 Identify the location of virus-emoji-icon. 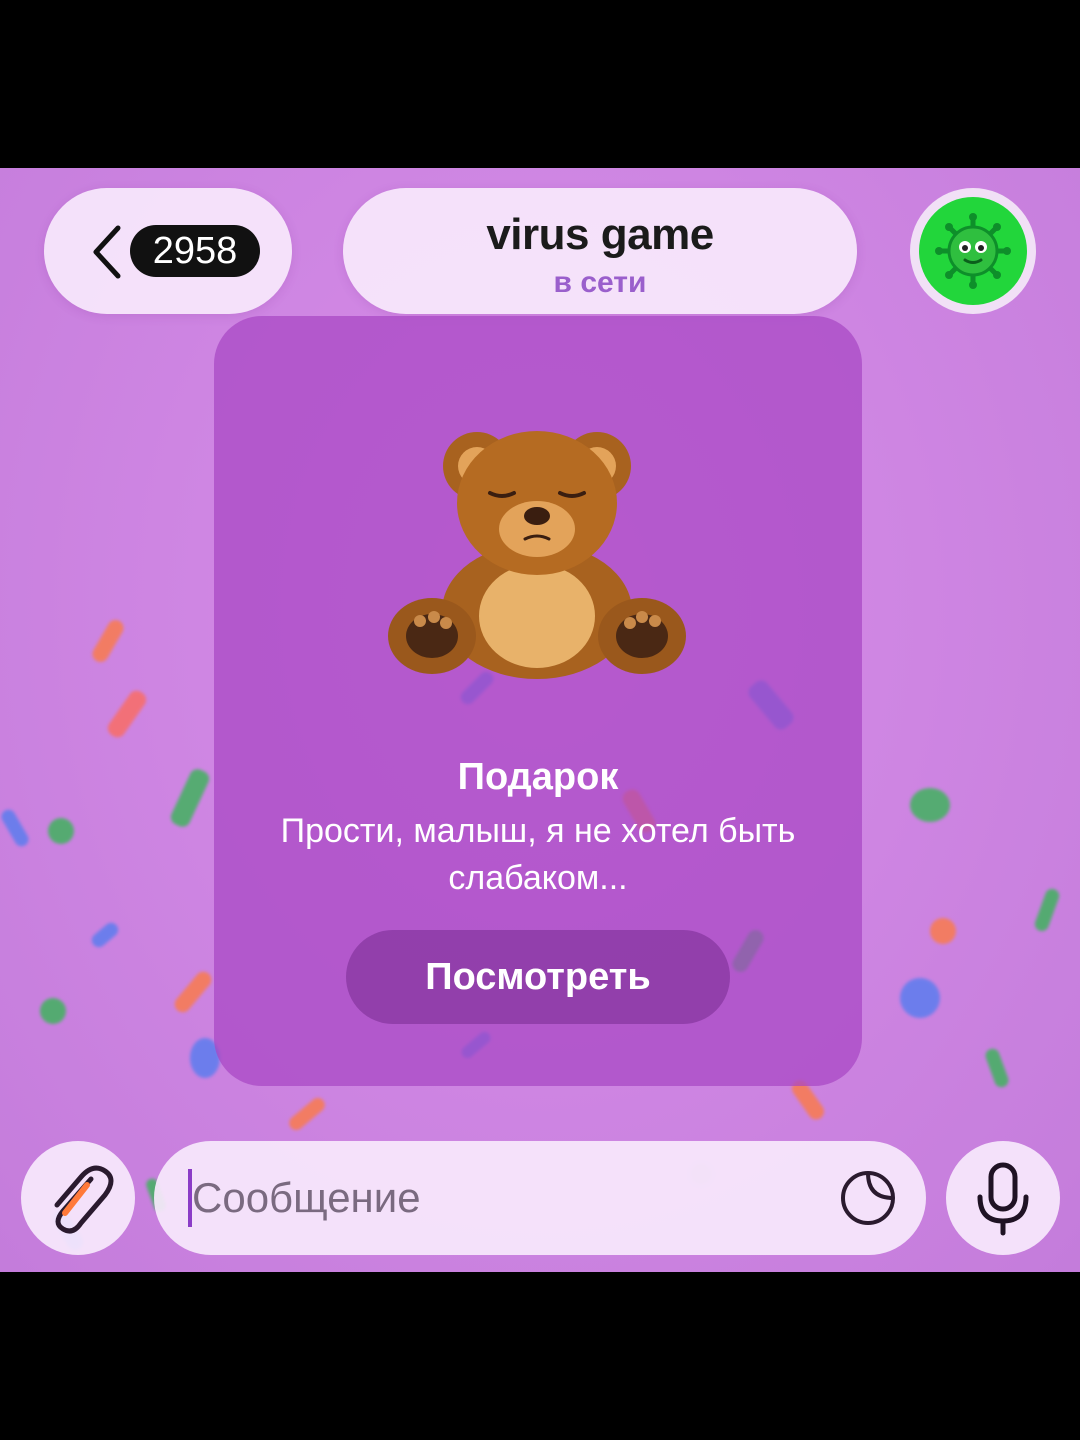
(973, 251).